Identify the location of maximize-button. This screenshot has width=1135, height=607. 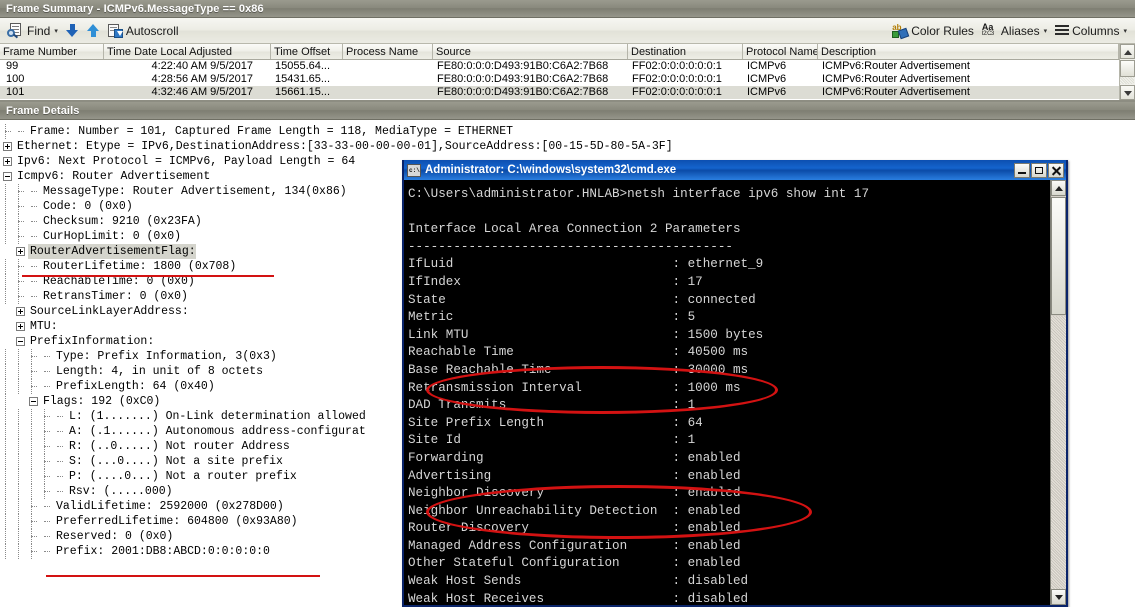
(1039, 170).